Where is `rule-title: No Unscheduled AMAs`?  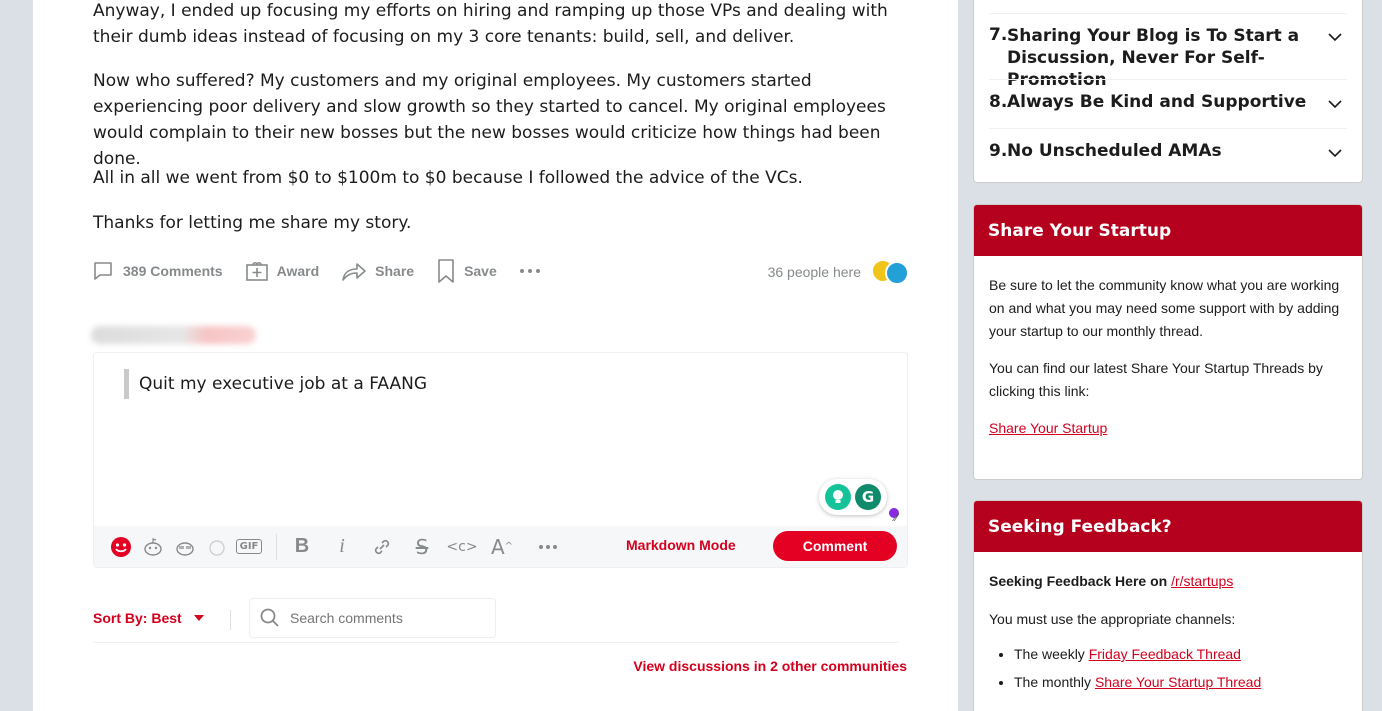
rule-title: No Unscheduled AMAs is located at coordinates (1114, 151).